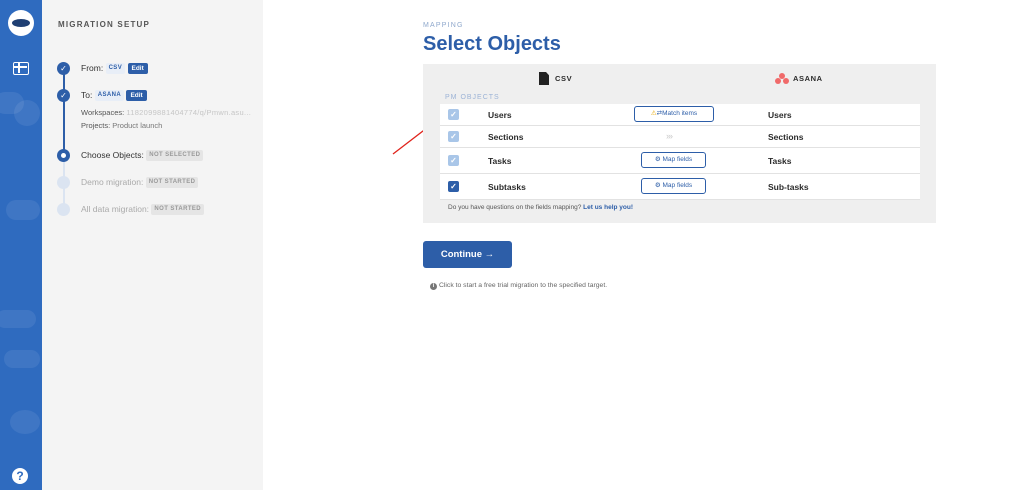 This screenshot has height=490, width=1024. Describe the element at coordinates (808, 78) in the screenshot. I see `target-name: ASANA` at that location.